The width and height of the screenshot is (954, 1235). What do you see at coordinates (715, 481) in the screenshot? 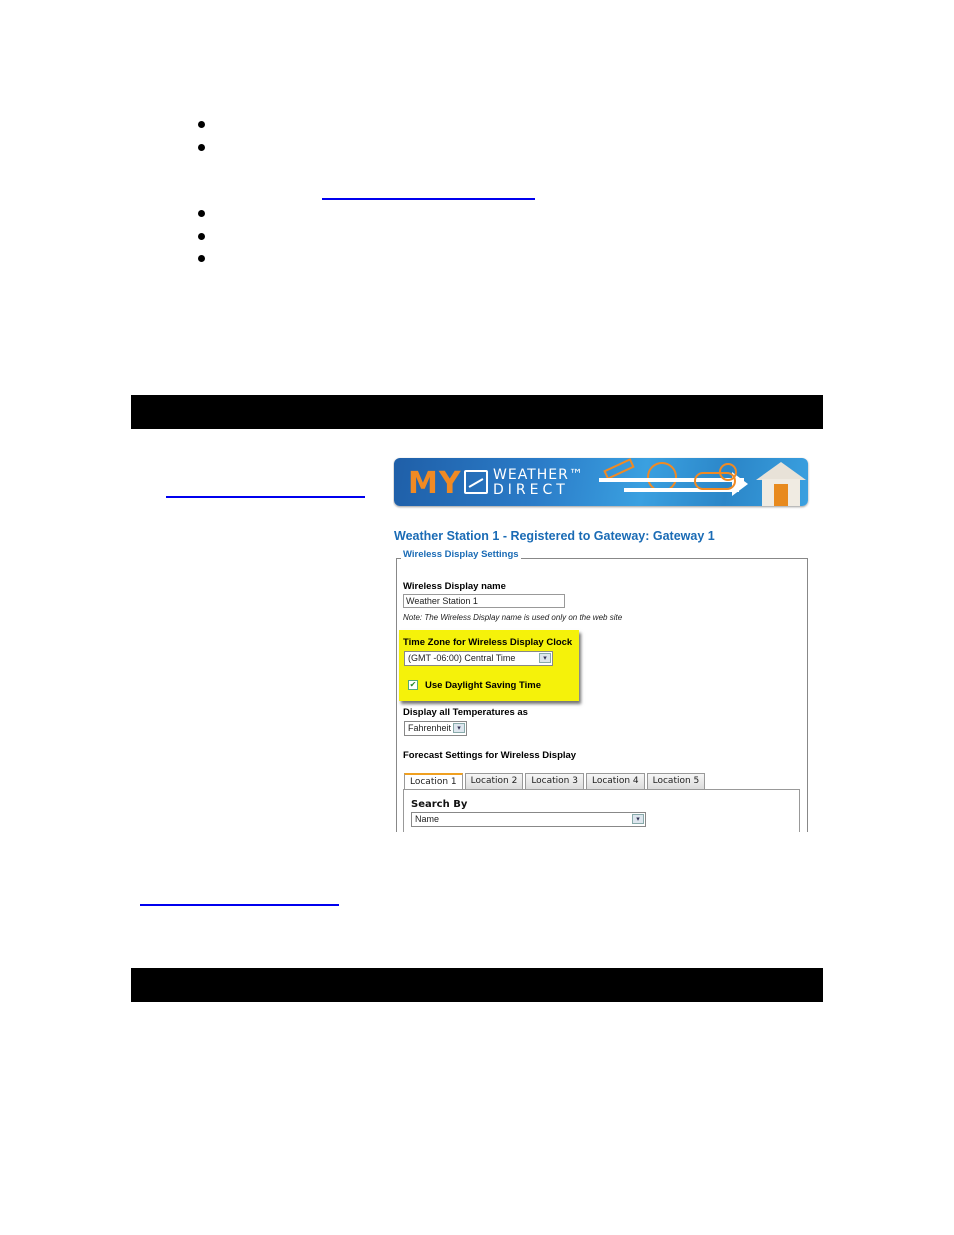
I see `cloud-icon` at bounding box center [715, 481].